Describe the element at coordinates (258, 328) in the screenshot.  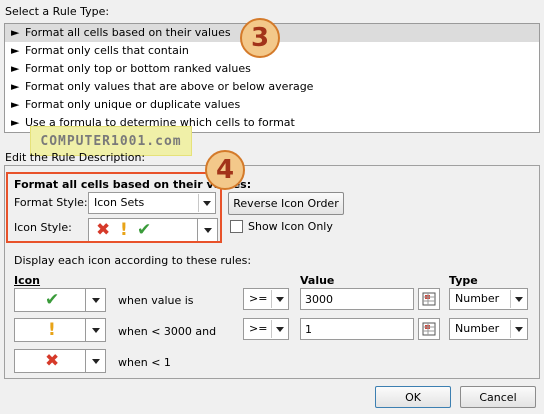
I see `rule2-operator: >=` at that location.